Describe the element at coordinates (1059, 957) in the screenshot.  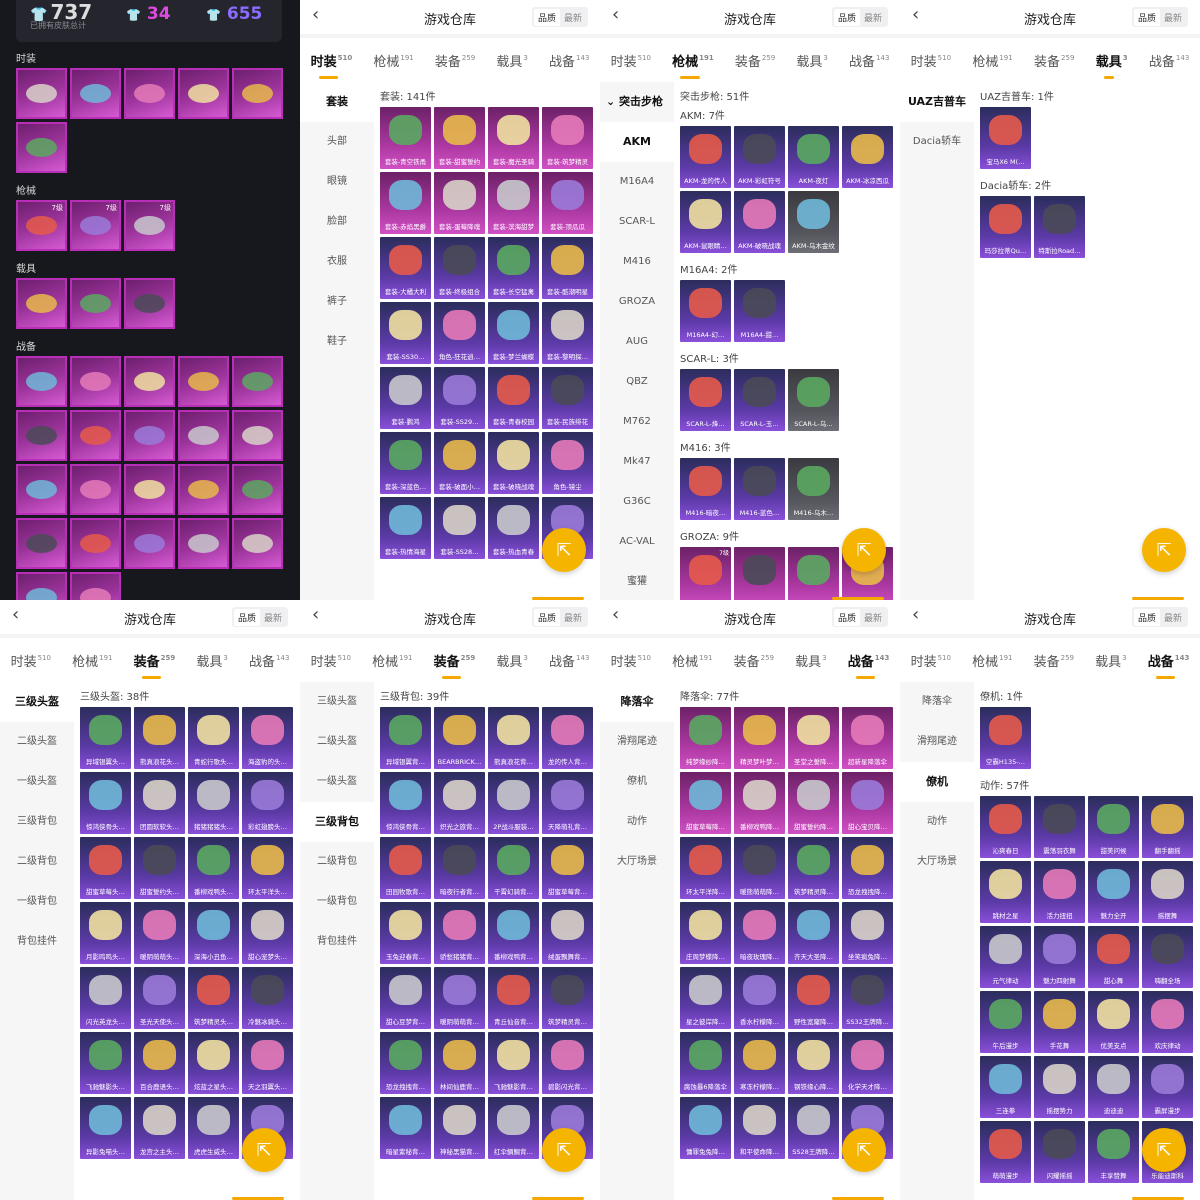
I see `item-tile: 魅力四射舞` at that location.